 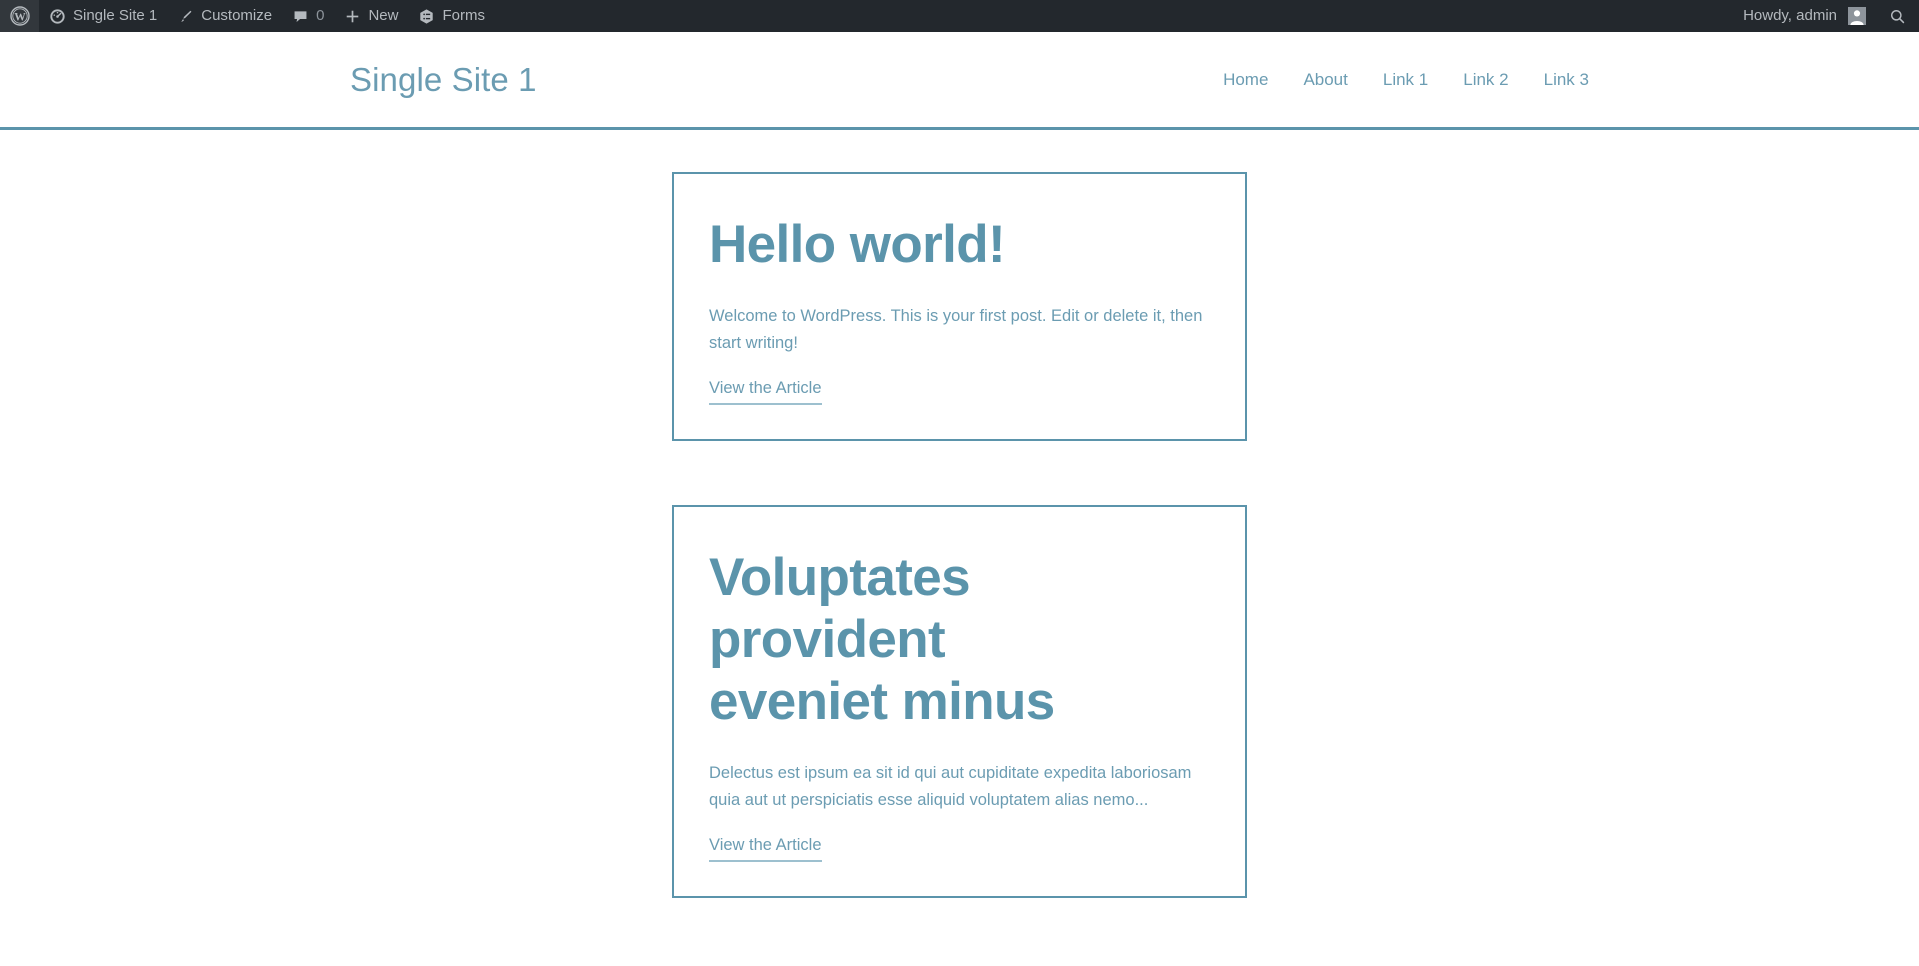 What do you see at coordinates (463, 15) in the screenshot?
I see `admin-bar-forms-label: Forms` at bounding box center [463, 15].